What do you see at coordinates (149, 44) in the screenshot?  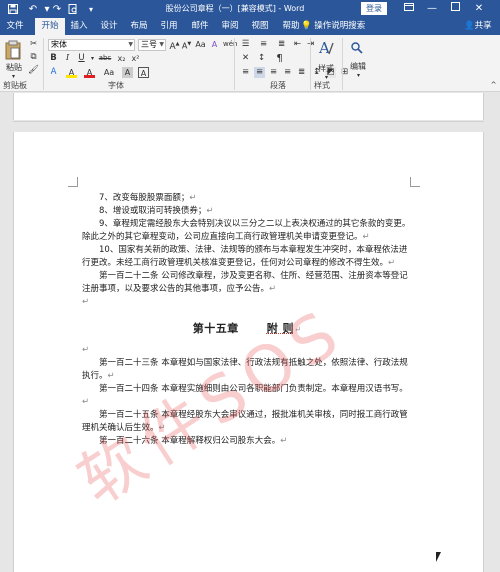 I see `font-size-value: 三号` at bounding box center [149, 44].